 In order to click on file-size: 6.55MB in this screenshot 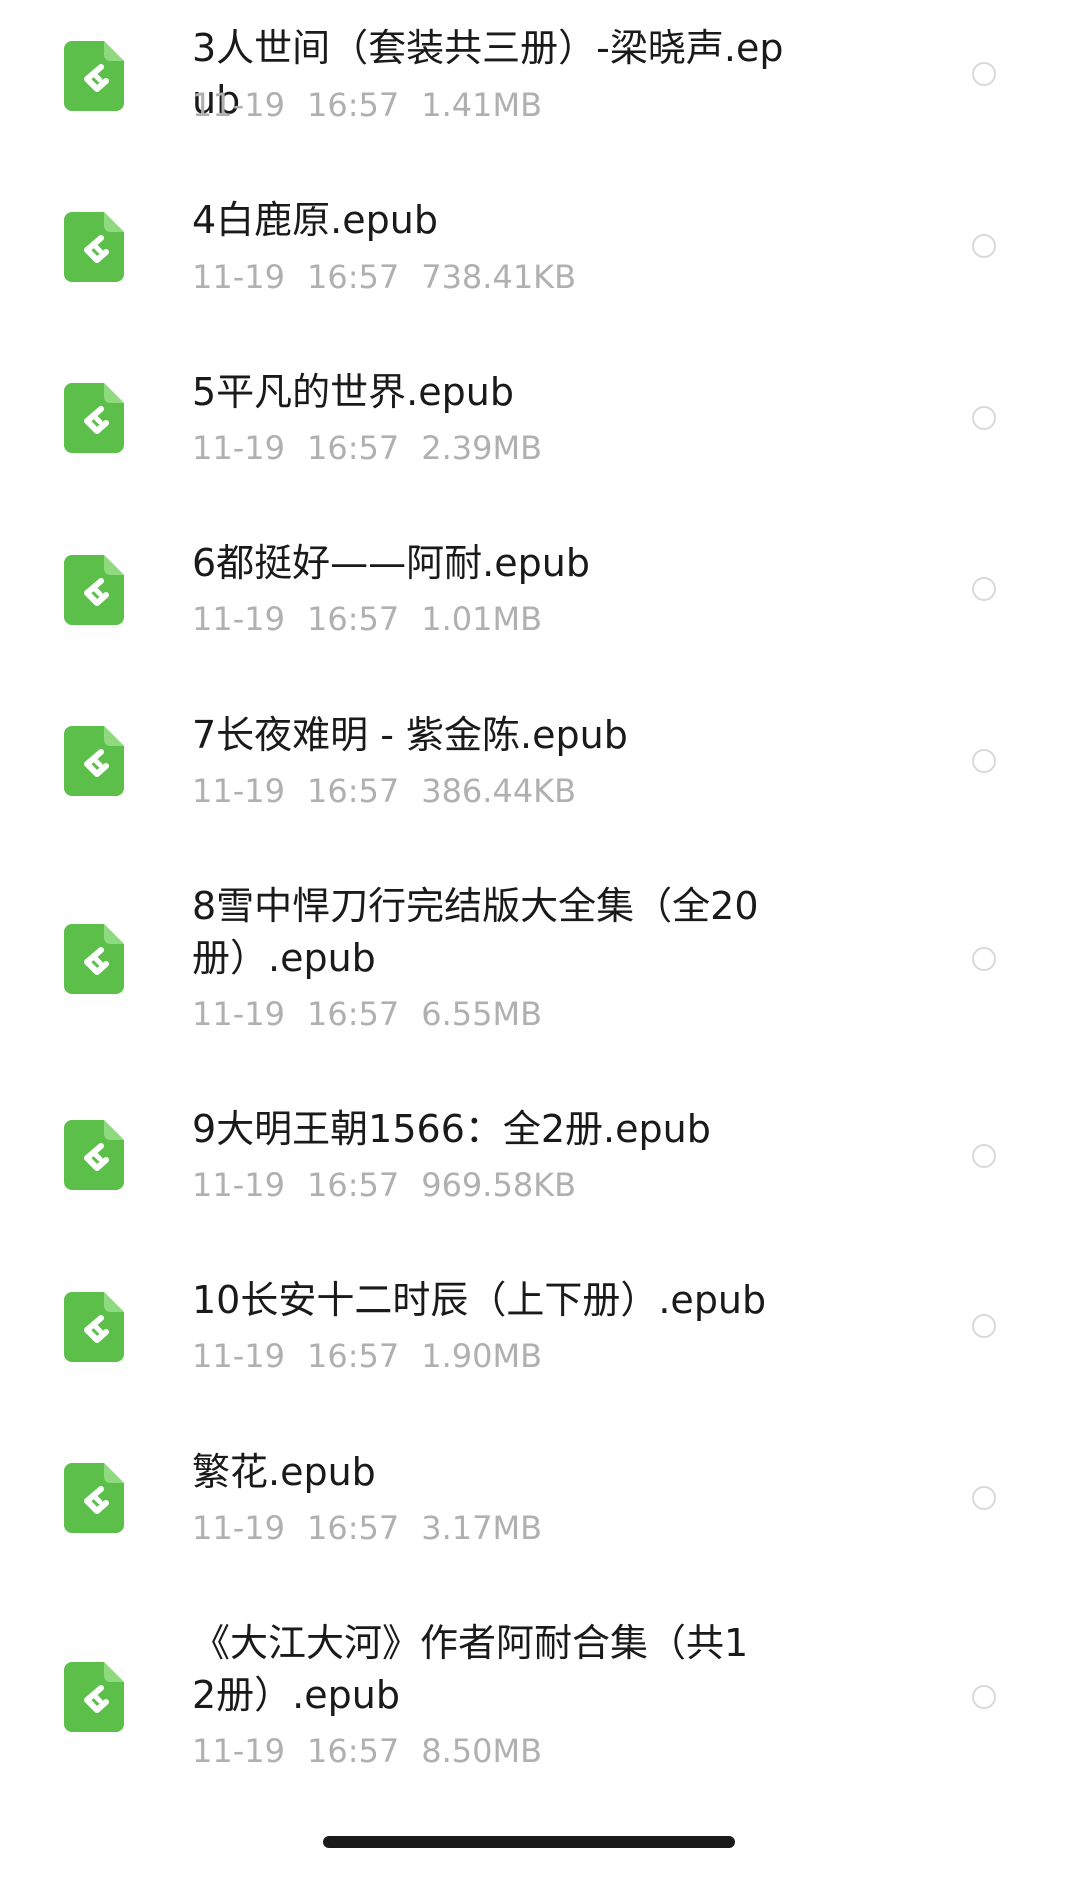, I will do `click(482, 1014)`.